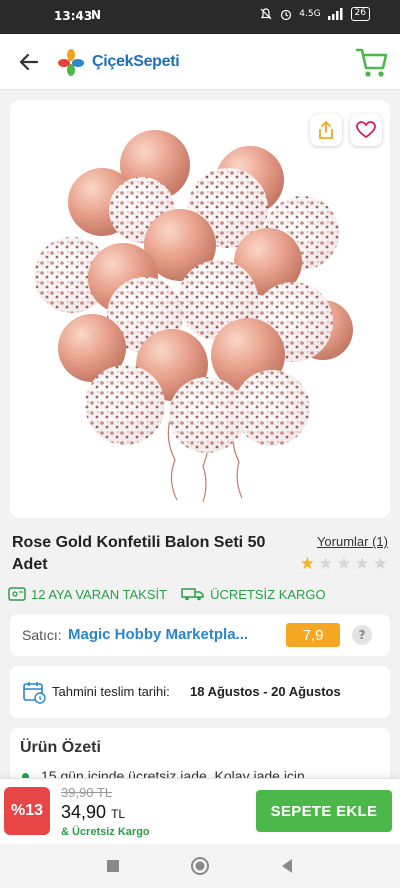 The width and height of the screenshot is (400, 888). I want to click on home-circle-icon, so click(200, 866).